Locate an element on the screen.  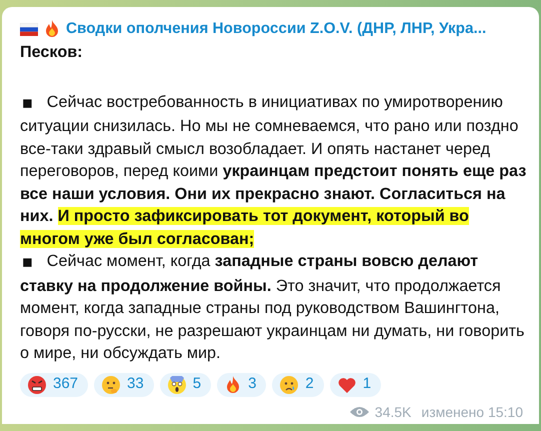
crying-face-icon is located at coordinates (289, 385).